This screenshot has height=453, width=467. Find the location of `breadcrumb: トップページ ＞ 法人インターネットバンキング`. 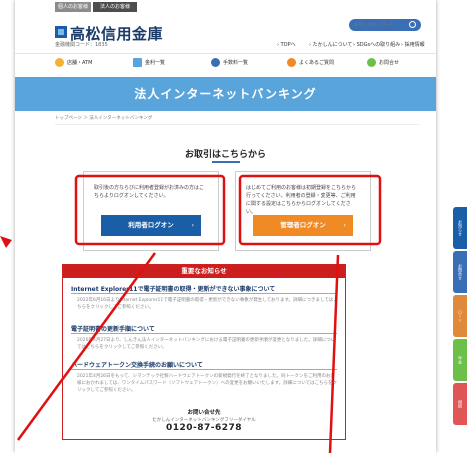

breadcrumb: トップページ ＞ 法人インターネットバンキング is located at coordinates (103, 118).